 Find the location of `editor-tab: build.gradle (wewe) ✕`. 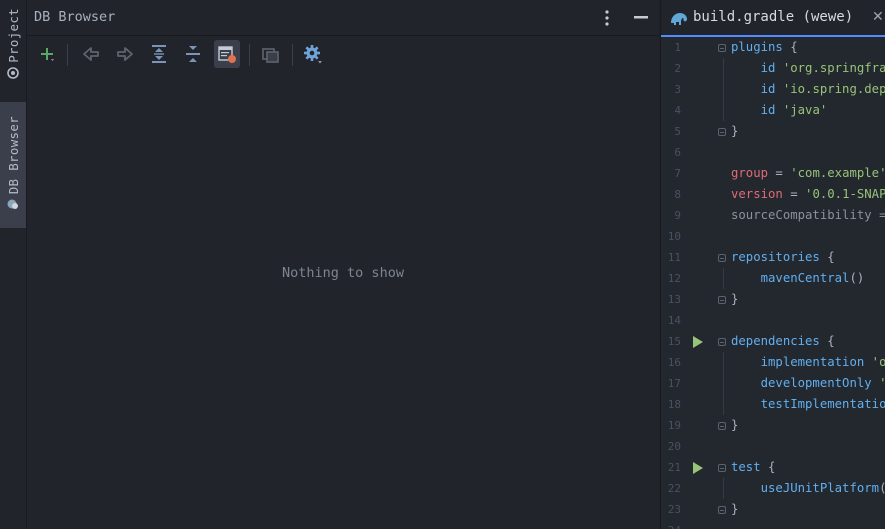

editor-tab: build.gradle (wewe) ✕ is located at coordinates (773, 18).